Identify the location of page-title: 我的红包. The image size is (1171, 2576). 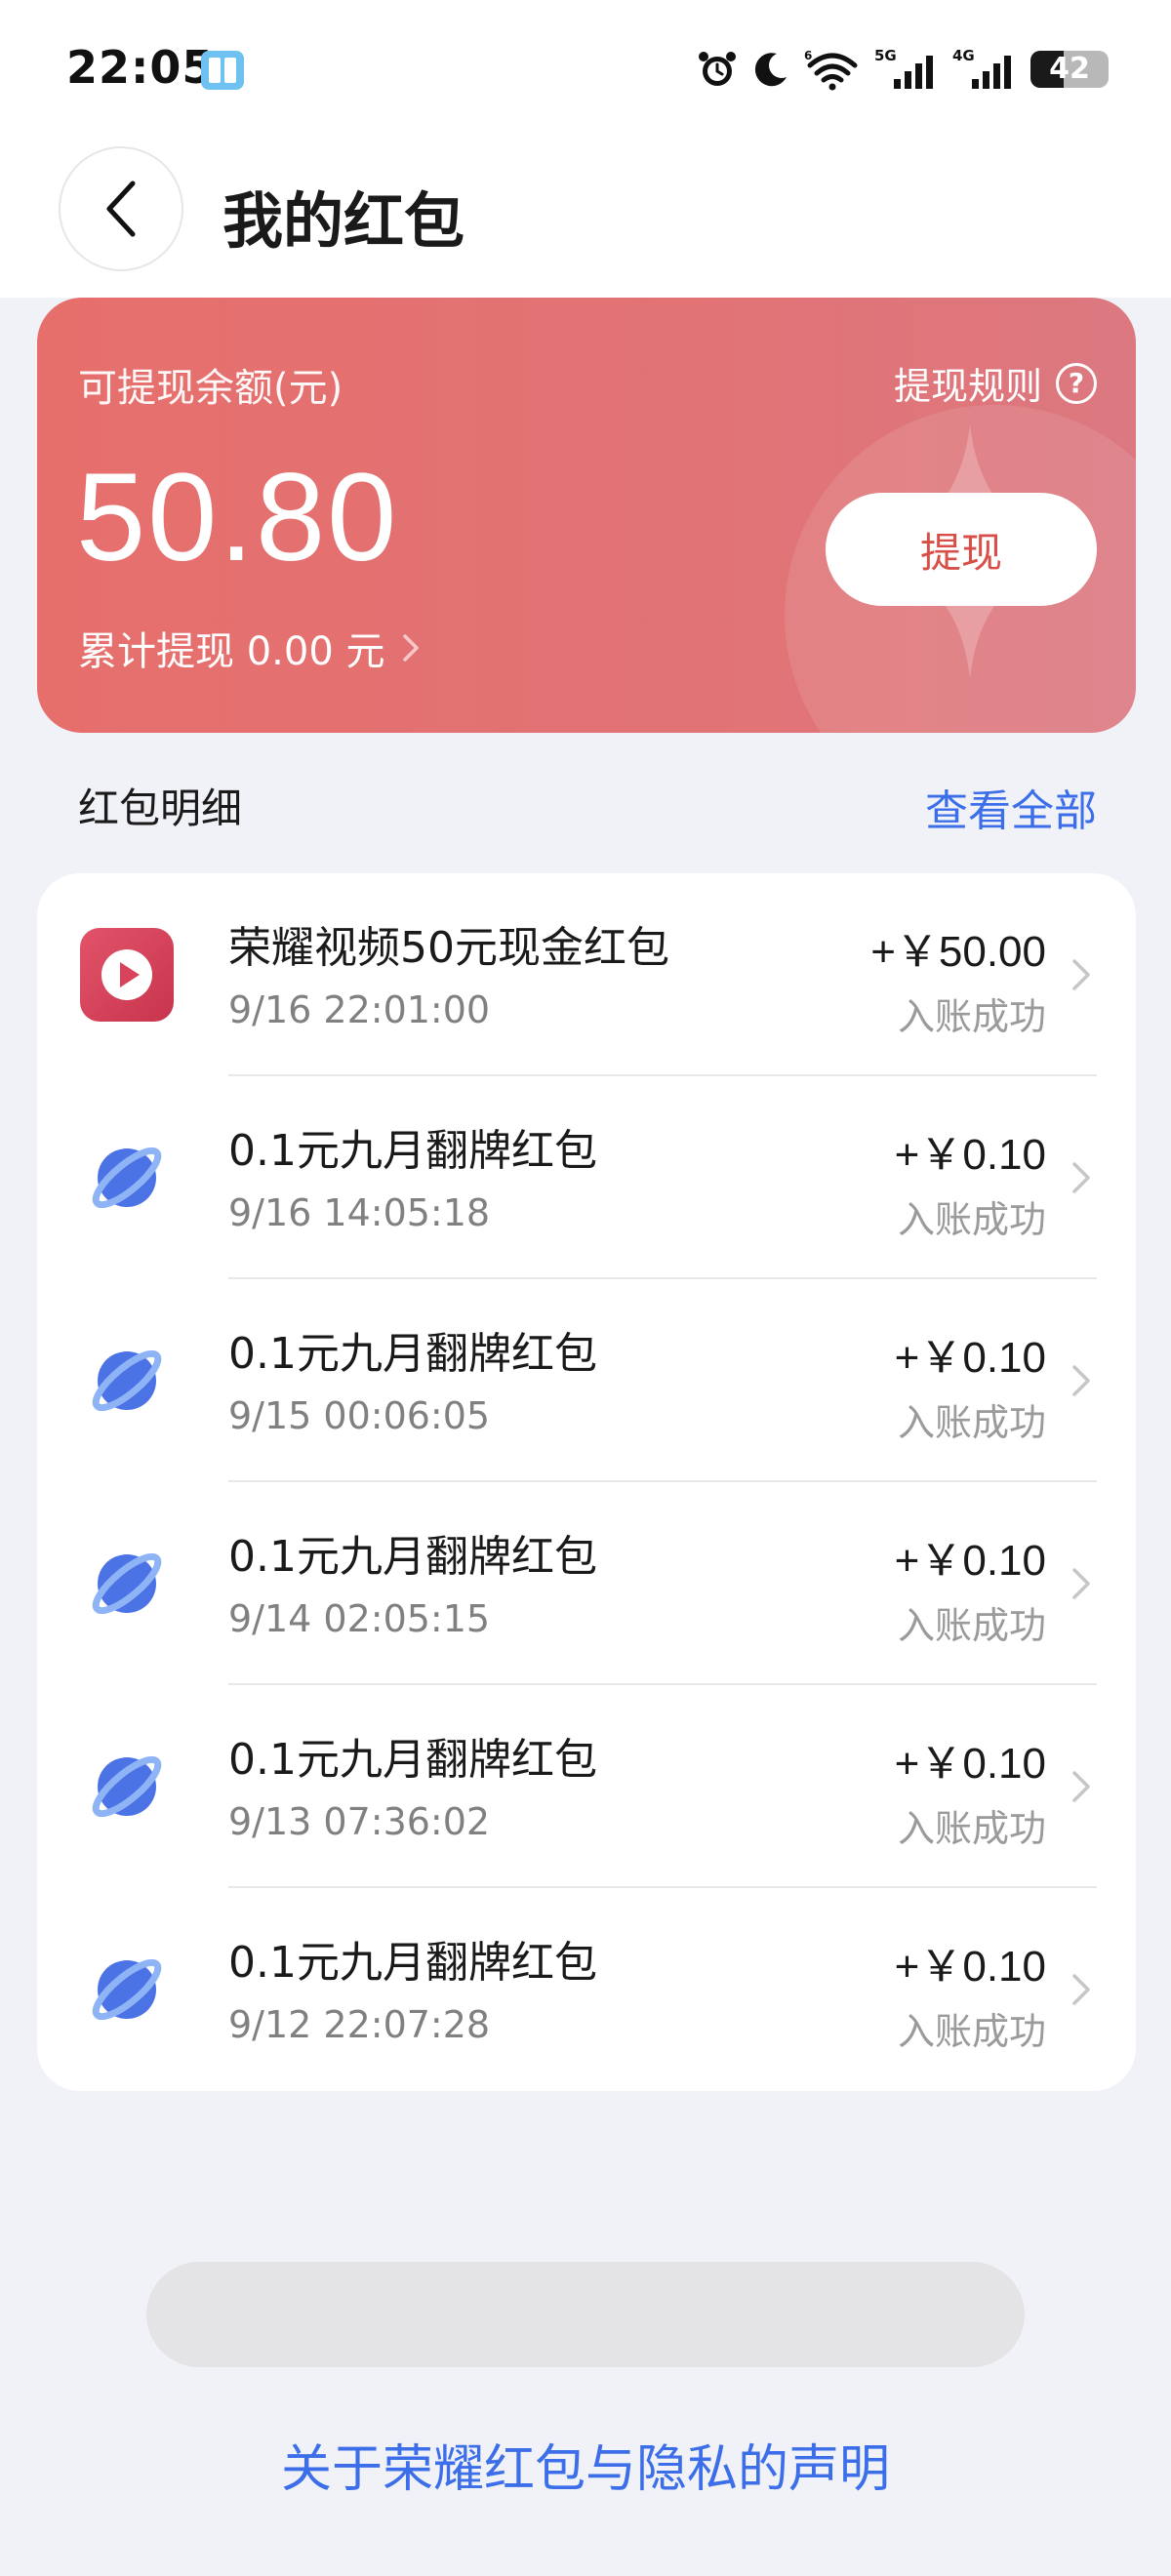
(343, 221).